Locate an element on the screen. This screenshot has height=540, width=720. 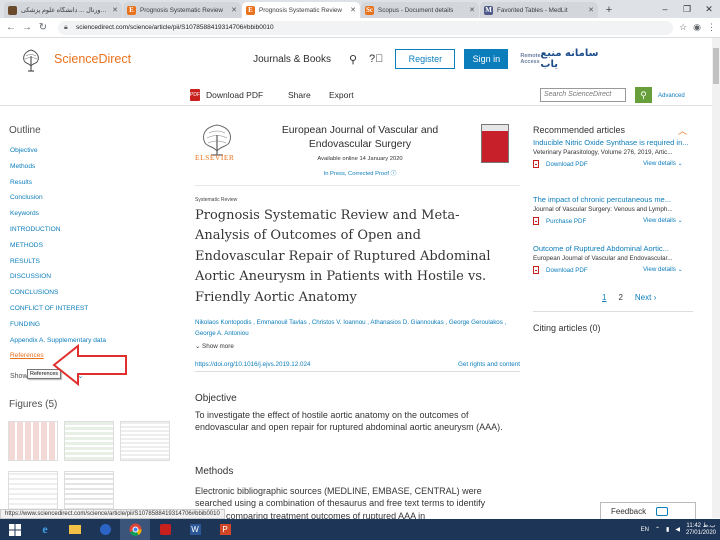
outline-item: CONCLUSIONS is located at coordinates (58, 297).